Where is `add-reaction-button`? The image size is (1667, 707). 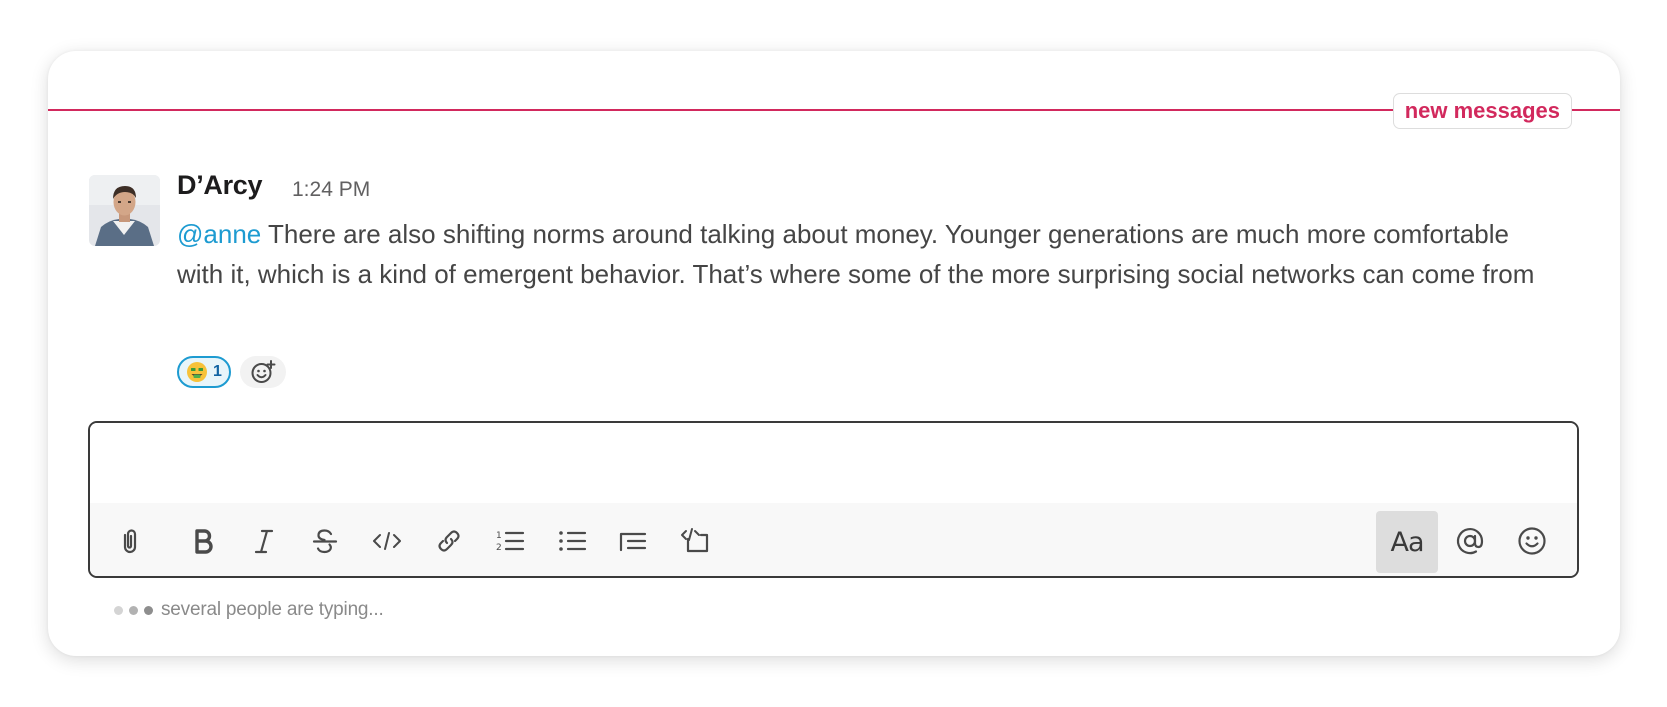
add-reaction-button is located at coordinates (263, 372).